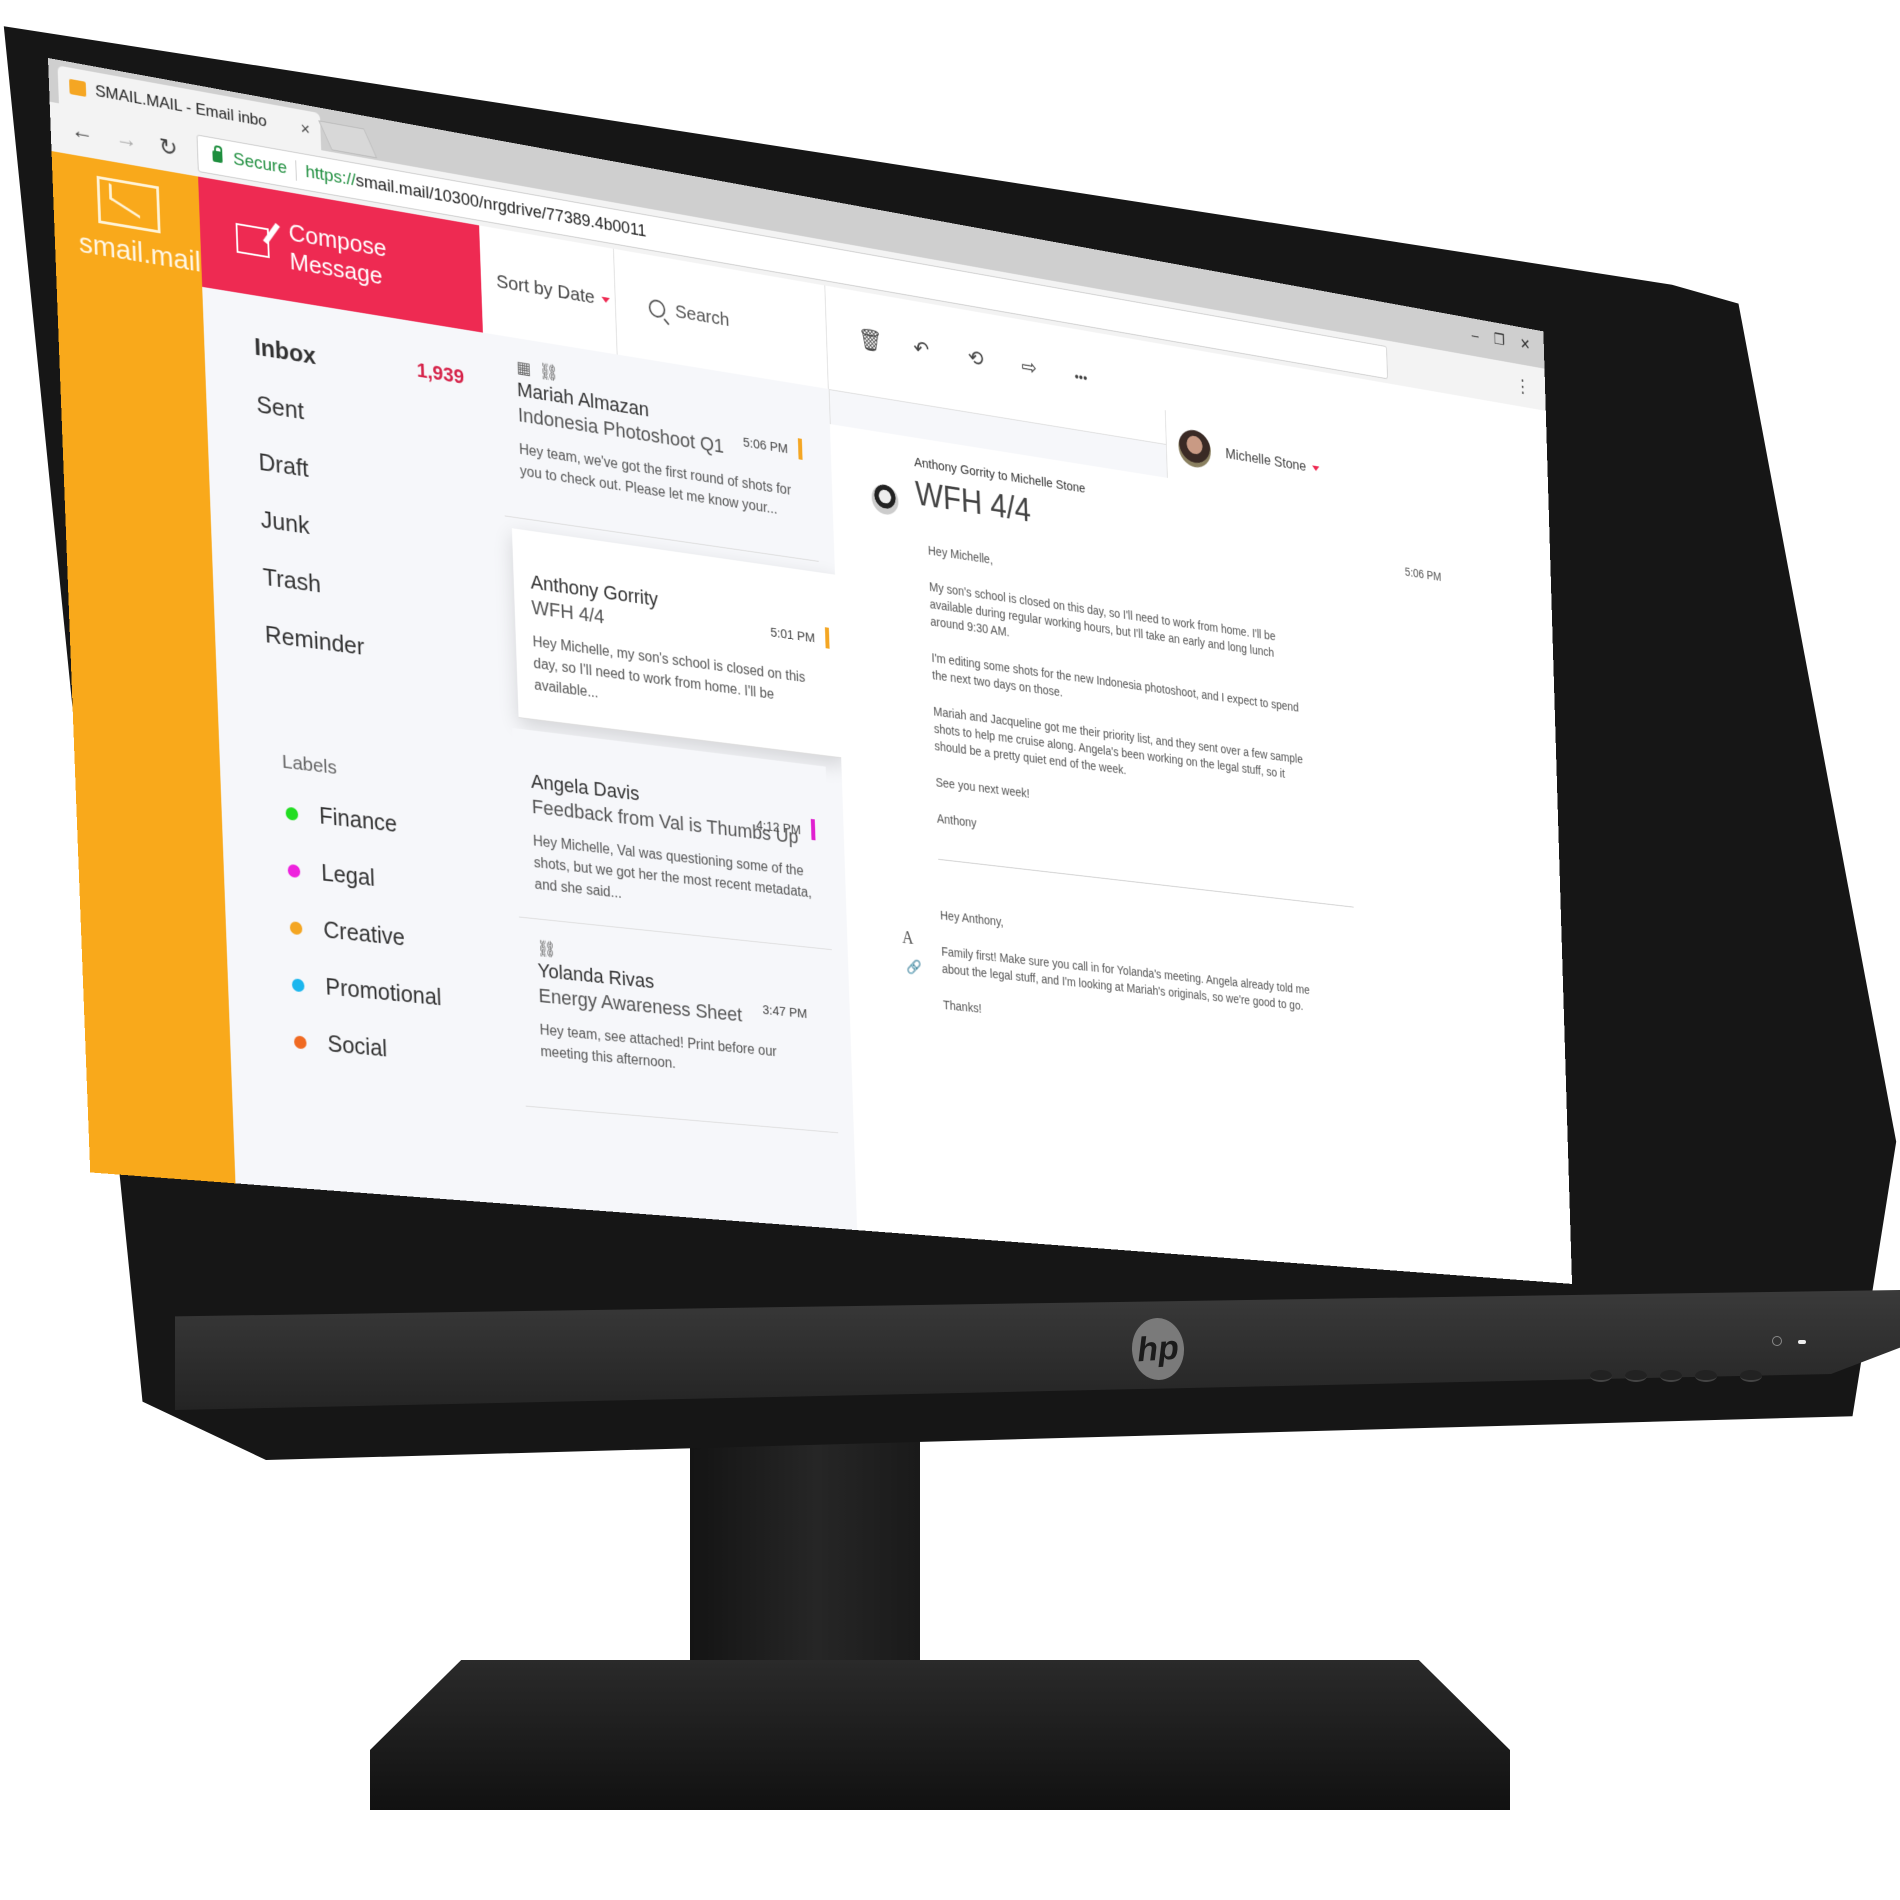 The height and width of the screenshot is (1900, 1900). What do you see at coordinates (523, 368) in the screenshot?
I see `calendar-icon: ▦` at bounding box center [523, 368].